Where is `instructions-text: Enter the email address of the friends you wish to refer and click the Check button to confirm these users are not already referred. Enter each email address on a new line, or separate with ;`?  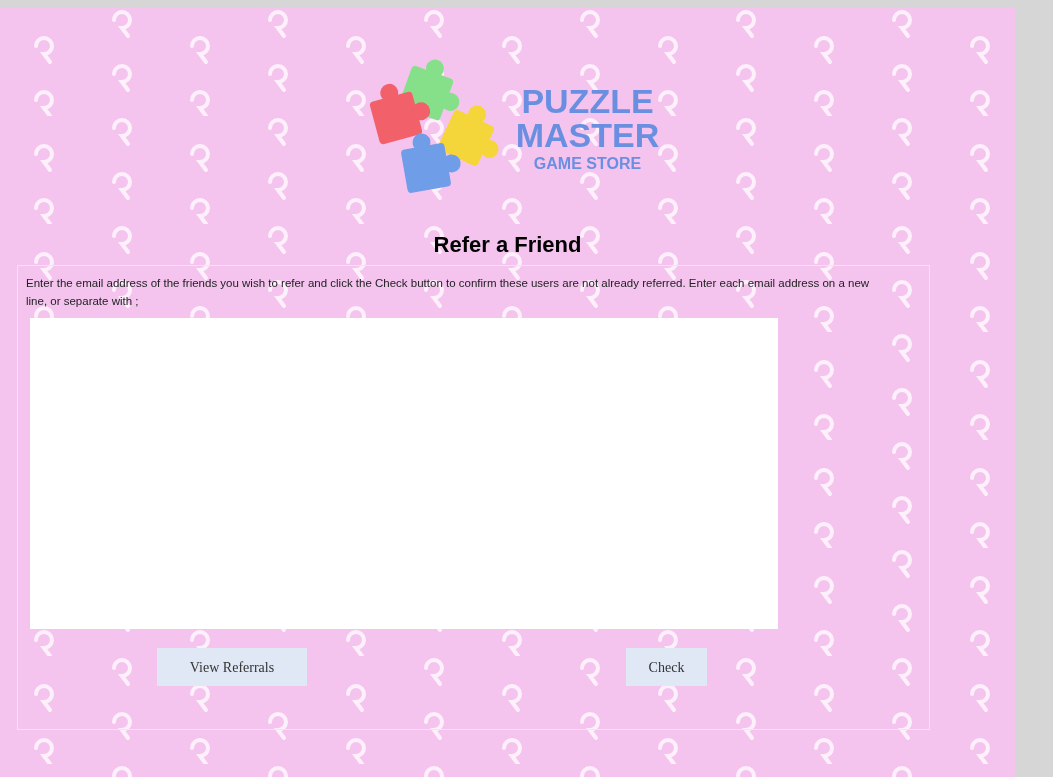
instructions-text: Enter the email address of the friends you wish to refer and click the Check button to confirm these users are not already referred. Enter each email address on a new line, or separate with ; is located at coordinates (448, 292).